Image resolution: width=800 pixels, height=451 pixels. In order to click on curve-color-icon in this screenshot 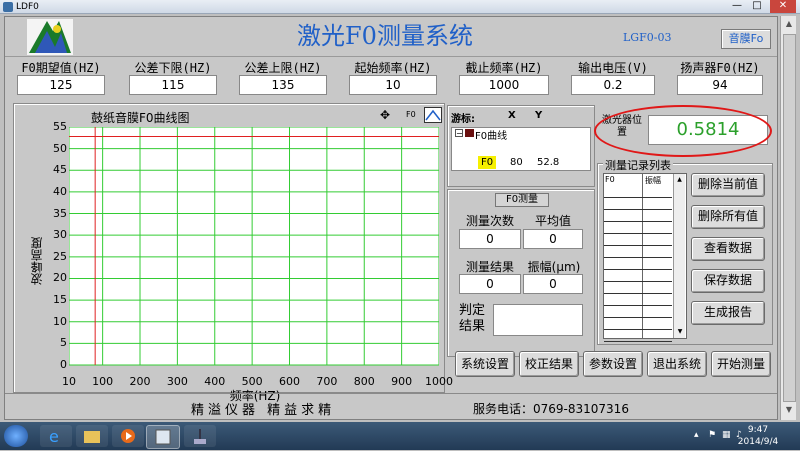, I will do `click(469, 133)`.